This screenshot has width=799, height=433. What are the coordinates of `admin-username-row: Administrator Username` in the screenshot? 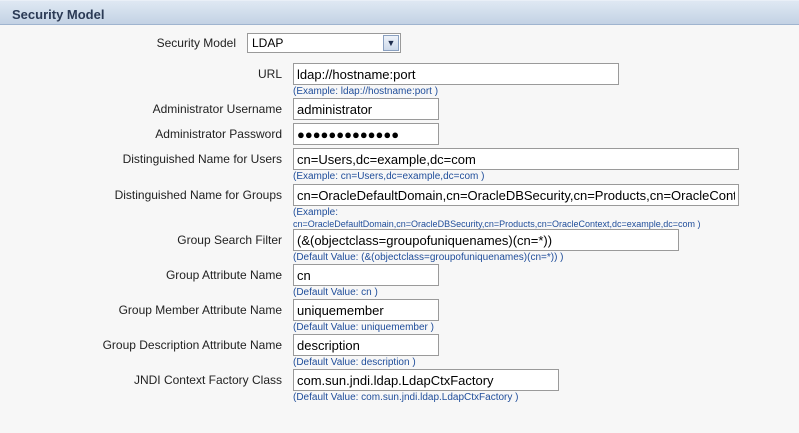 It's located at (399, 110).